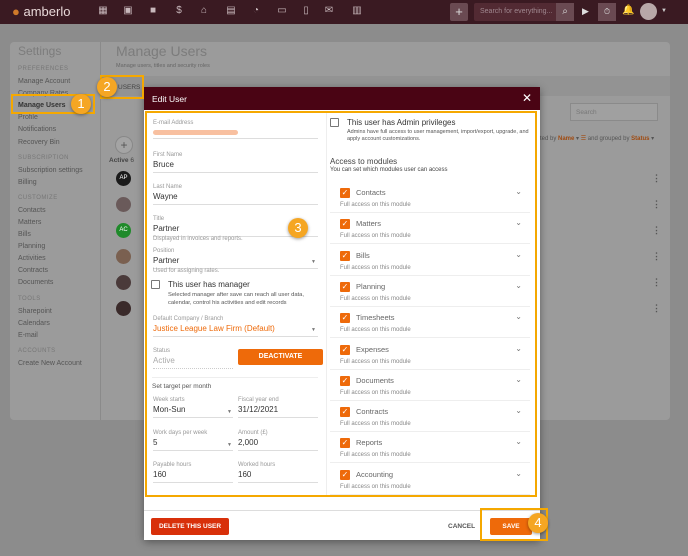  What do you see at coordinates (329, 11) in the screenshot?
I see `mail-icon: ✉` at bounding box center [329, 11].